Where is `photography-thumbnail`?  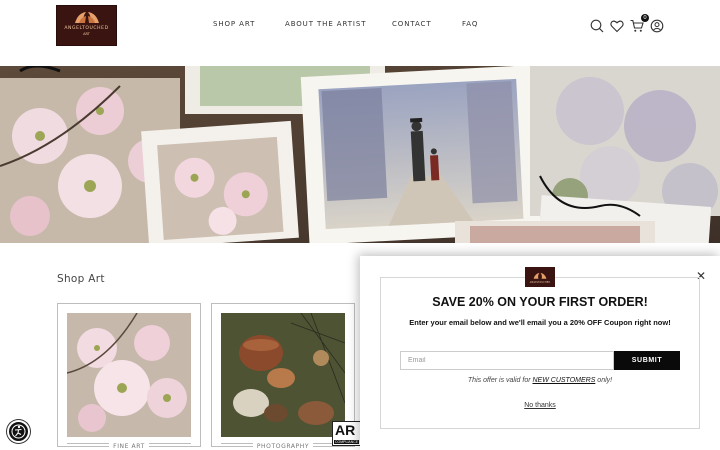 photography-thumbnail is located at coordinates (283, 375).